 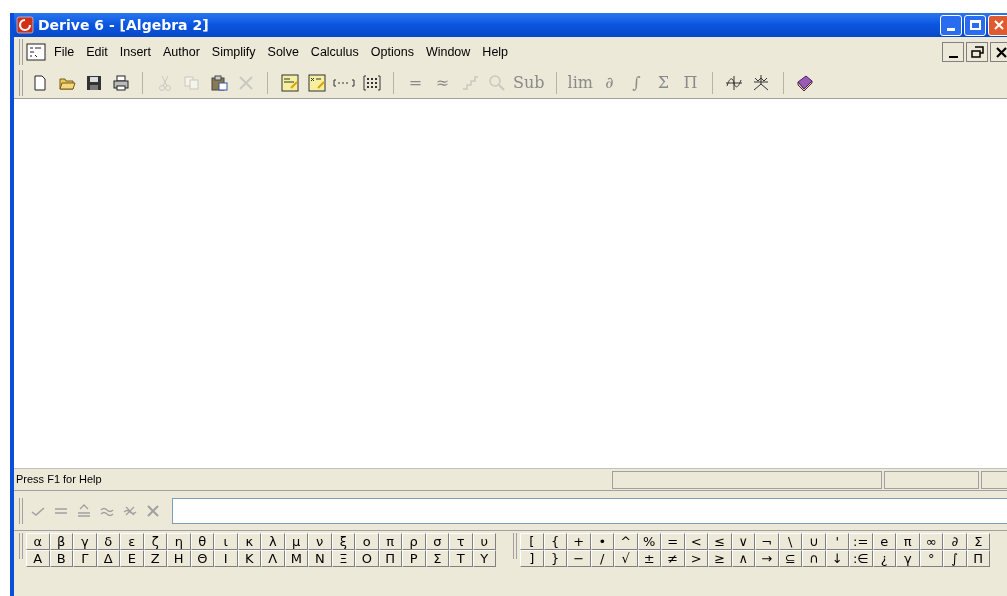 What do you see at coordinates (367, 558) in the screenshot?
I see `greek-symbol-button: Ο` at bounding box center [367, 558].